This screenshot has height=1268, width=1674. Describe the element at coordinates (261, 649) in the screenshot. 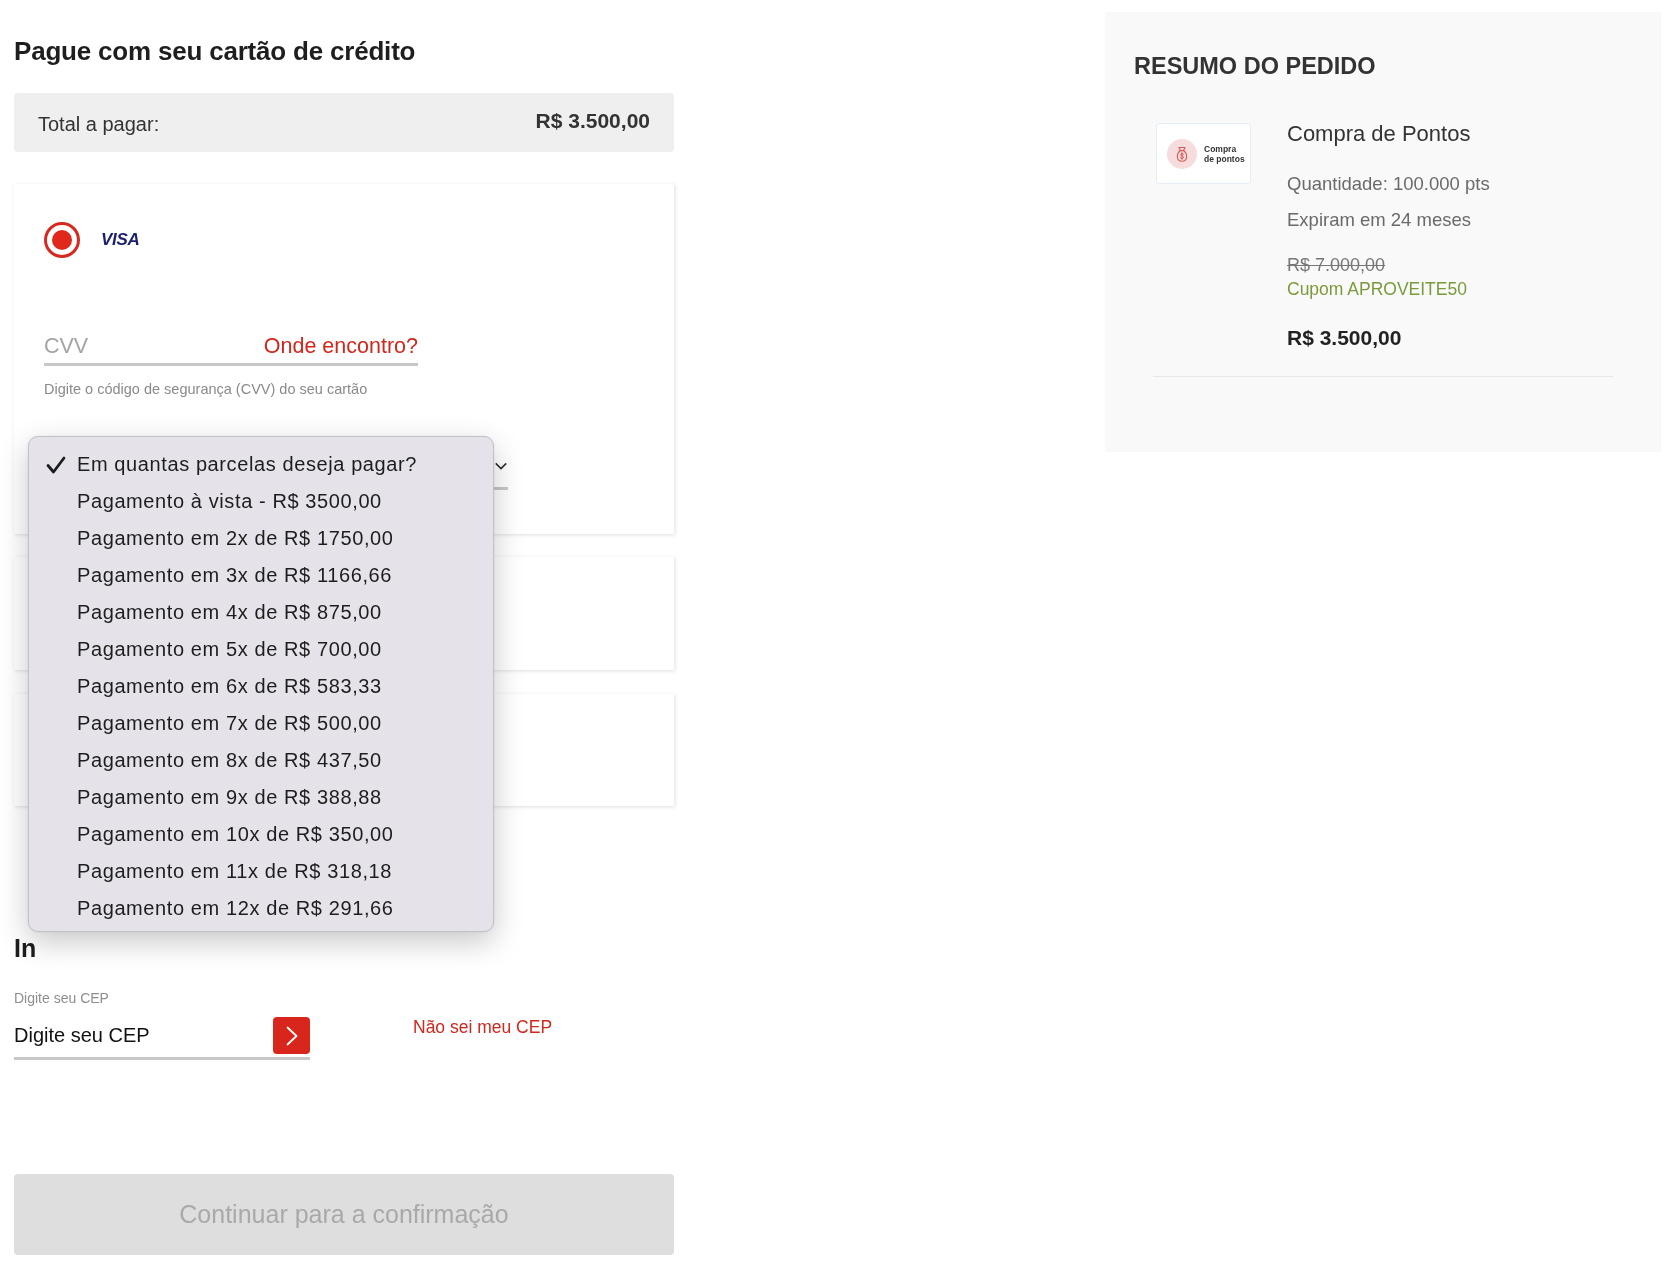

I see `menu-option: Pagamento em 5x de R$ 700,00` at that location.